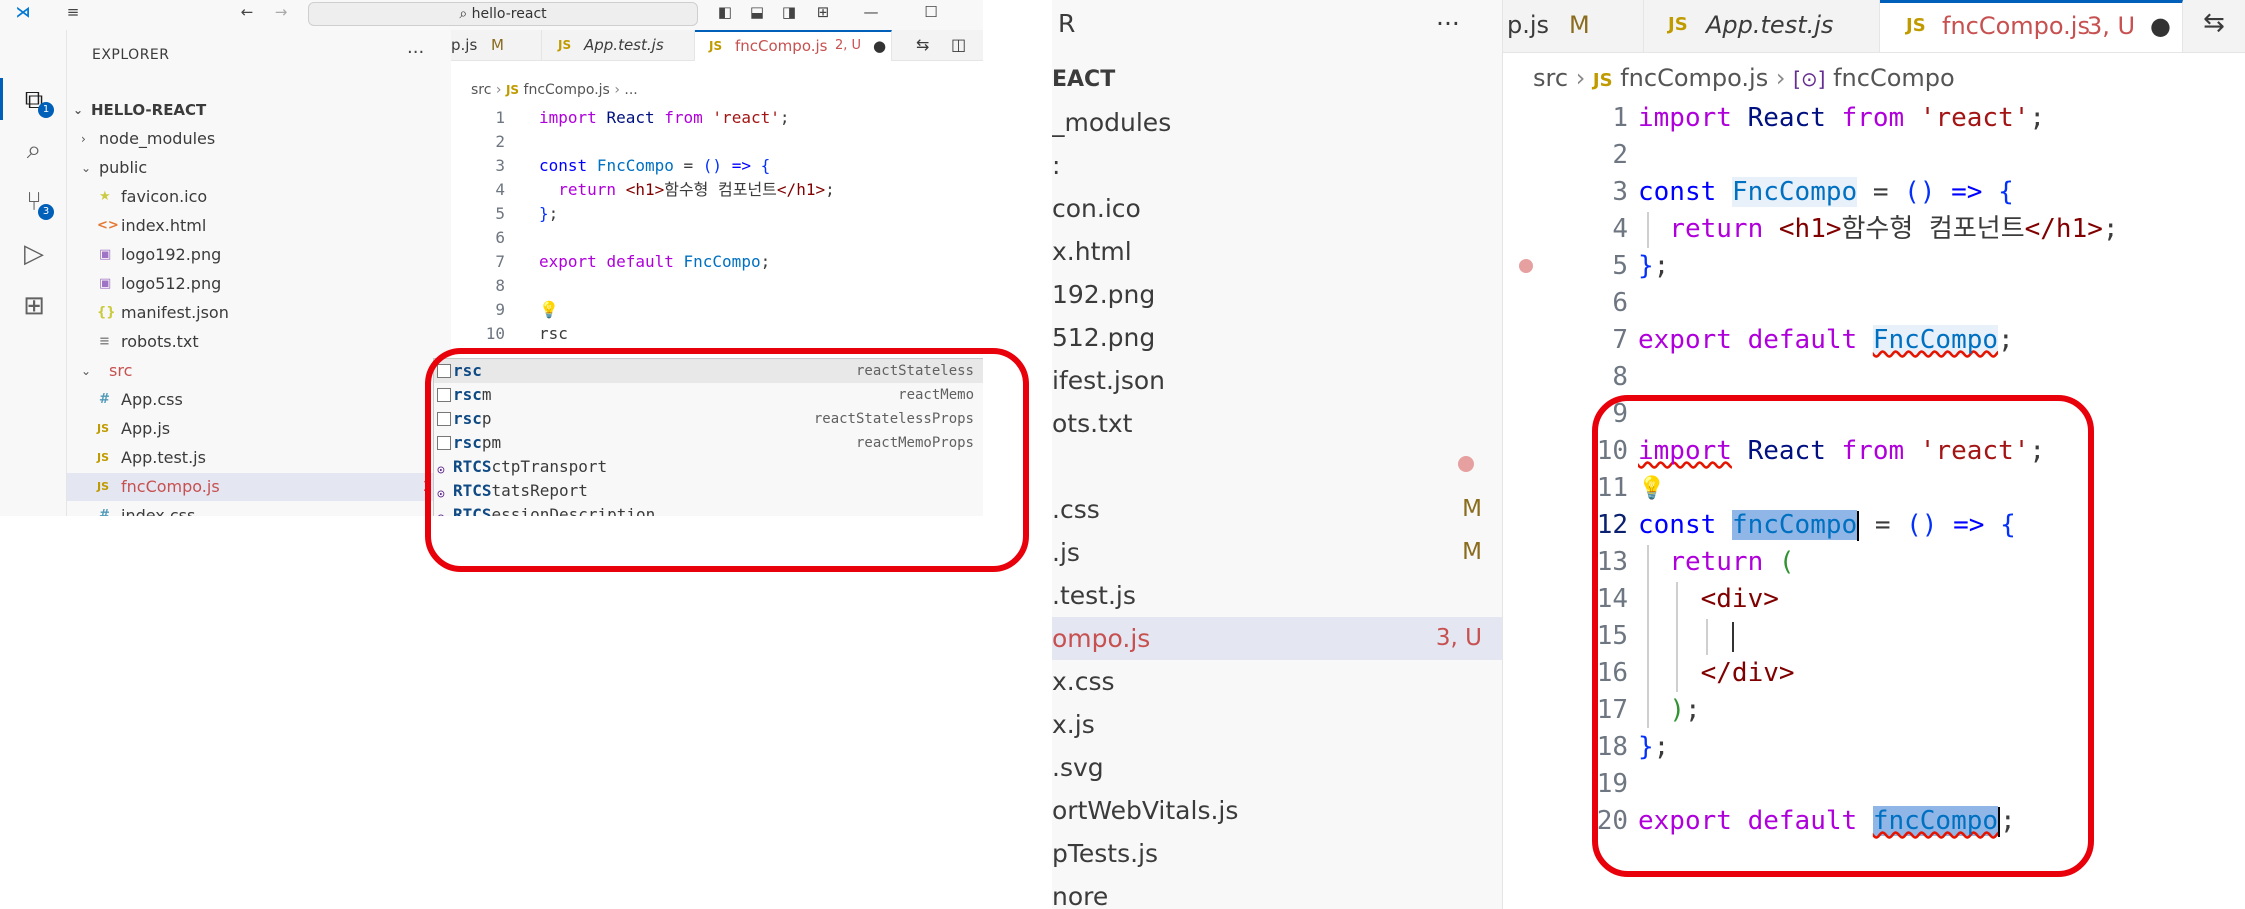  What do you see at coordinates (1466, 464) in the screenshot?
I see `src-modified-dot-icon` at bounding box center [1466, 464].